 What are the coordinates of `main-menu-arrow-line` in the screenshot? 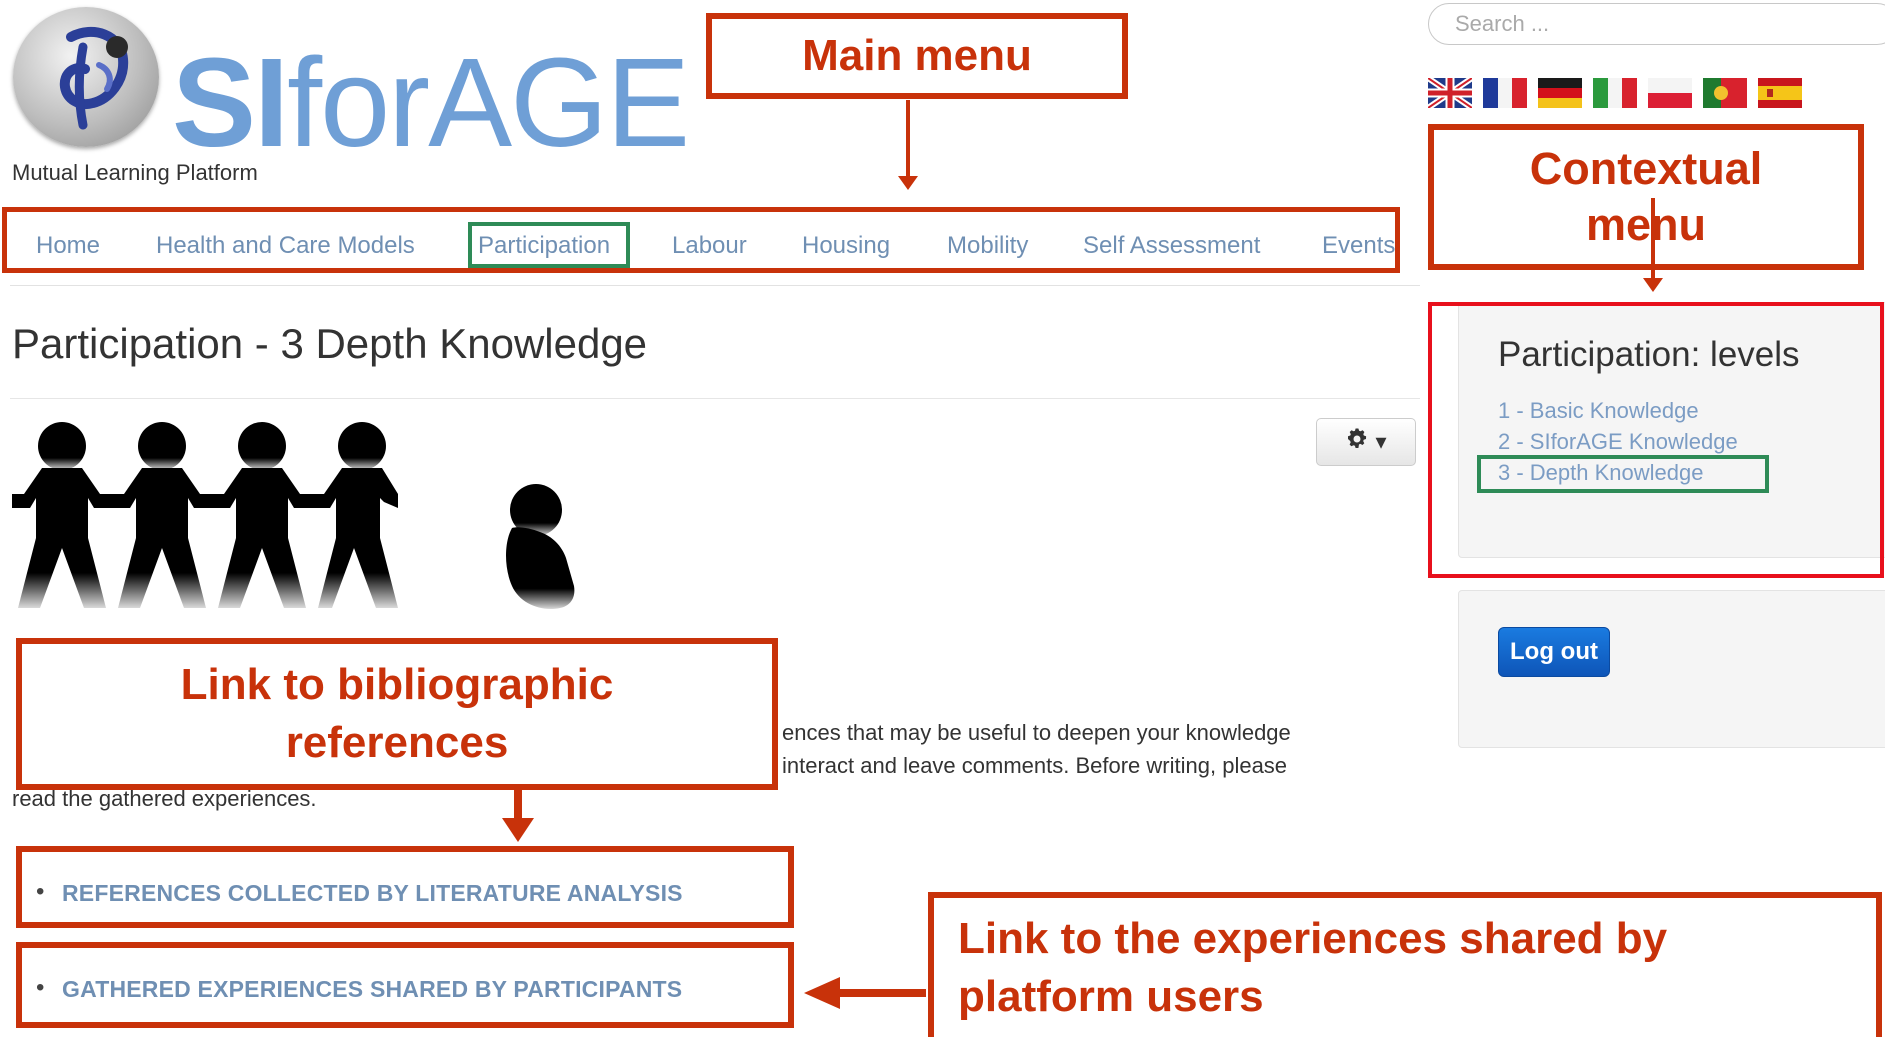 It's located at (908, 140).